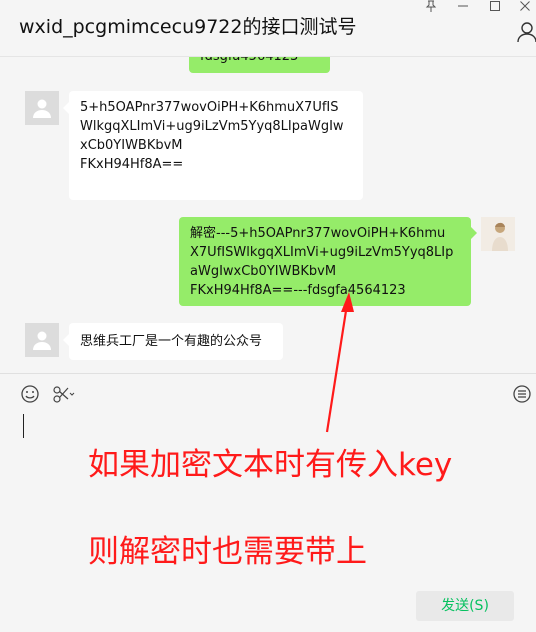  Describe the element at coordinates (431, 7) in the screenshot. I see `pin-icon` at that location.